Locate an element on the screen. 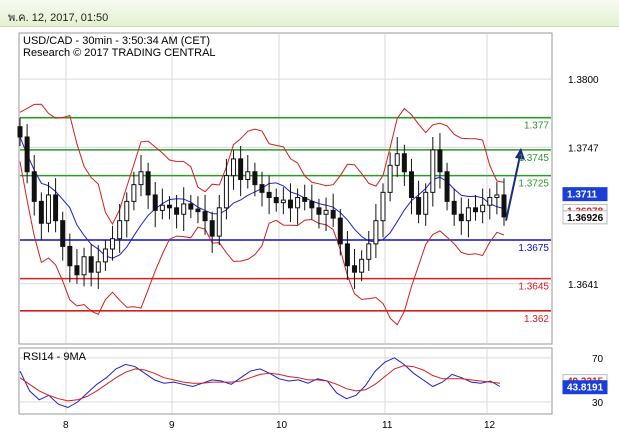 Image resolution: width=619 pixels, height=445 pixels. key-level-label: 1.362 is located at coordinates (536, 319).